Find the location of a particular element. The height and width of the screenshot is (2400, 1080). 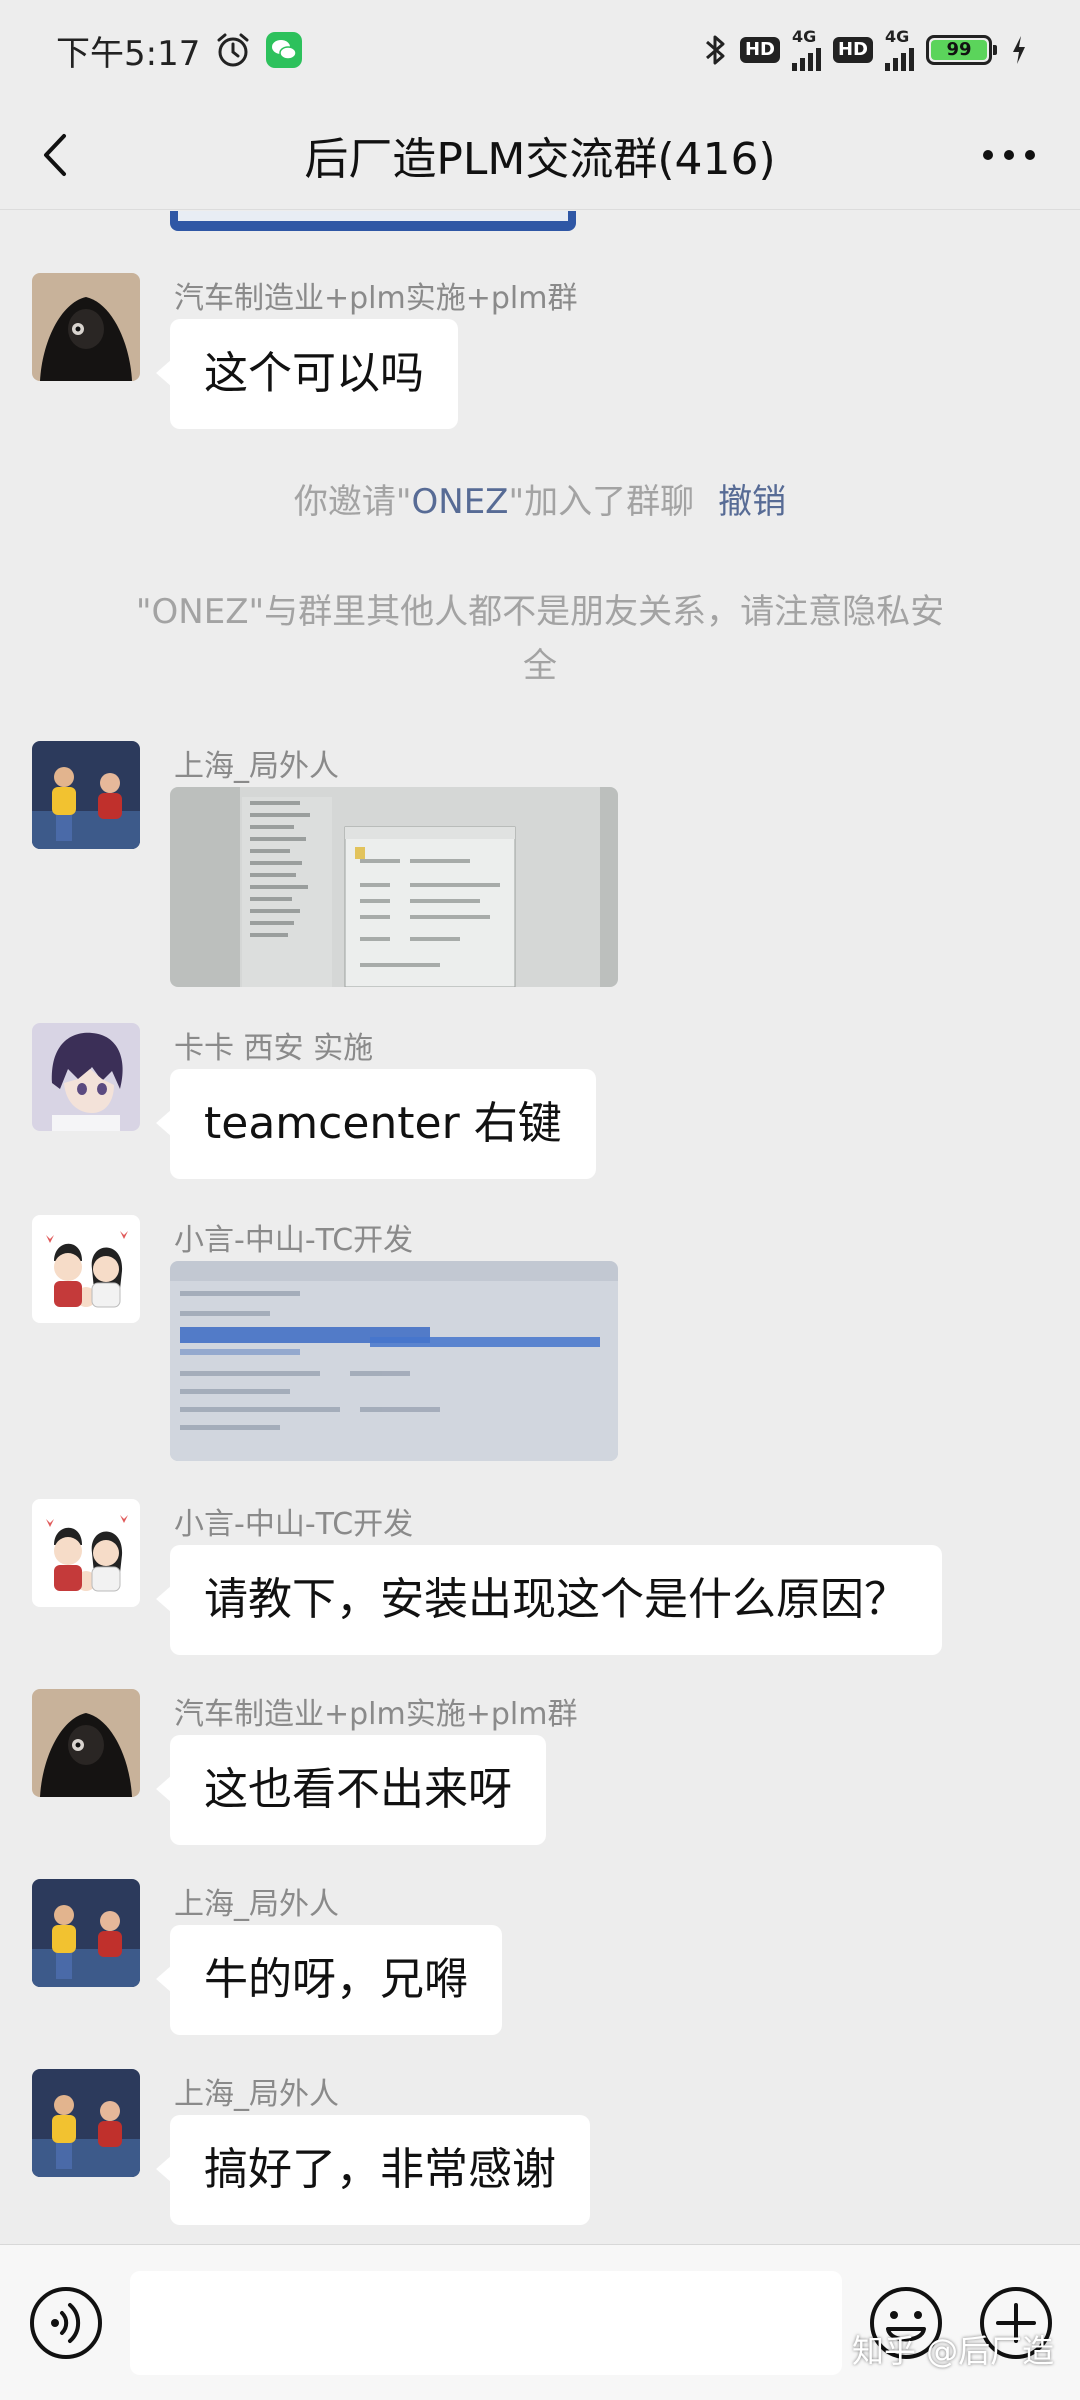

chat-title: 后厂造PLM交流群(416) is located at coordinates (540, 159).